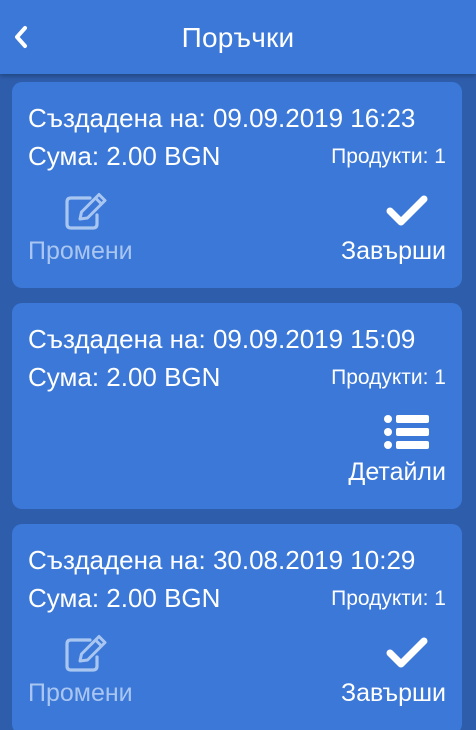 This screenshot has height=730, width=476. What do you see at coordinates (222, 118) in the screenshot?
I see `order-created-date: Създадена на: 09.09.2019 16:23` at bounding box center [222, 118].